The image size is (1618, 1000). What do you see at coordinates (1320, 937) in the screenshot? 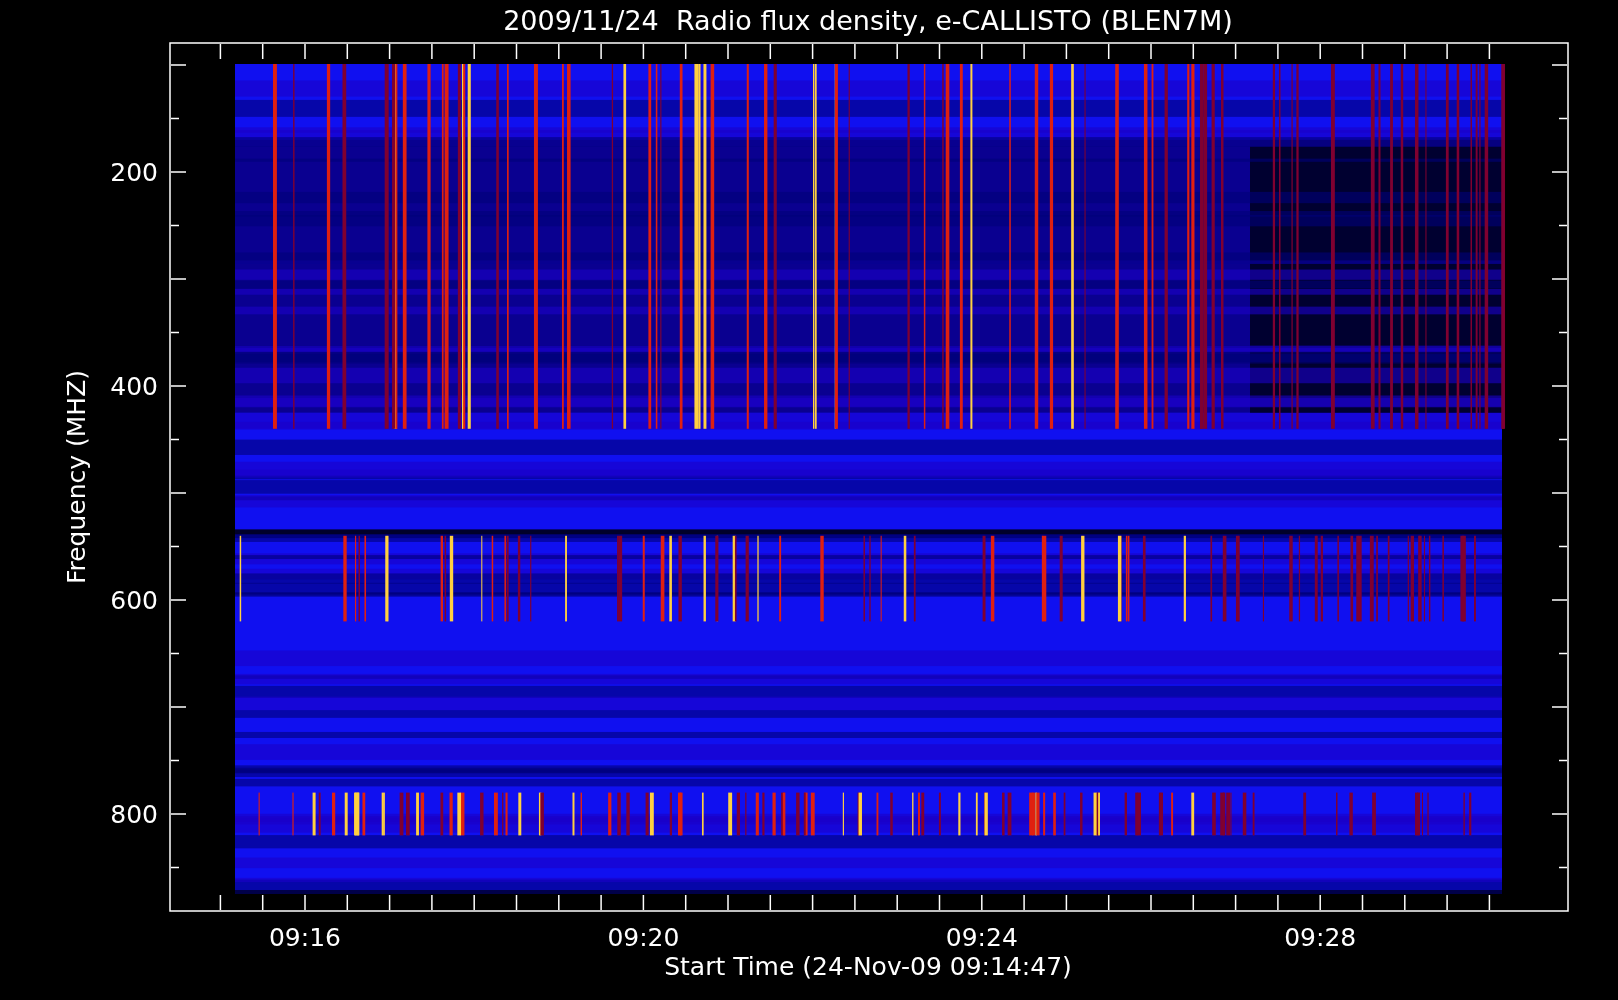
I see `x-tick-label: 09:28` at bounding box center [1320, 937].